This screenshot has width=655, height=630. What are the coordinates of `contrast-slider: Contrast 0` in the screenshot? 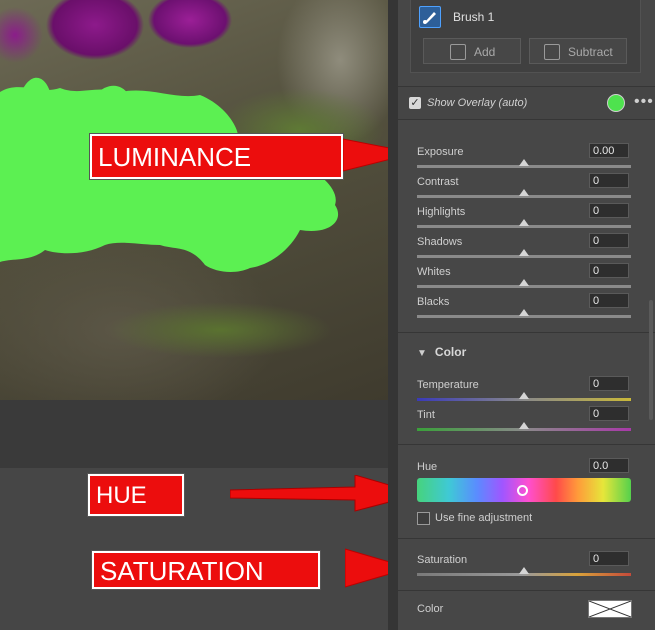 It's located at (526, 189).